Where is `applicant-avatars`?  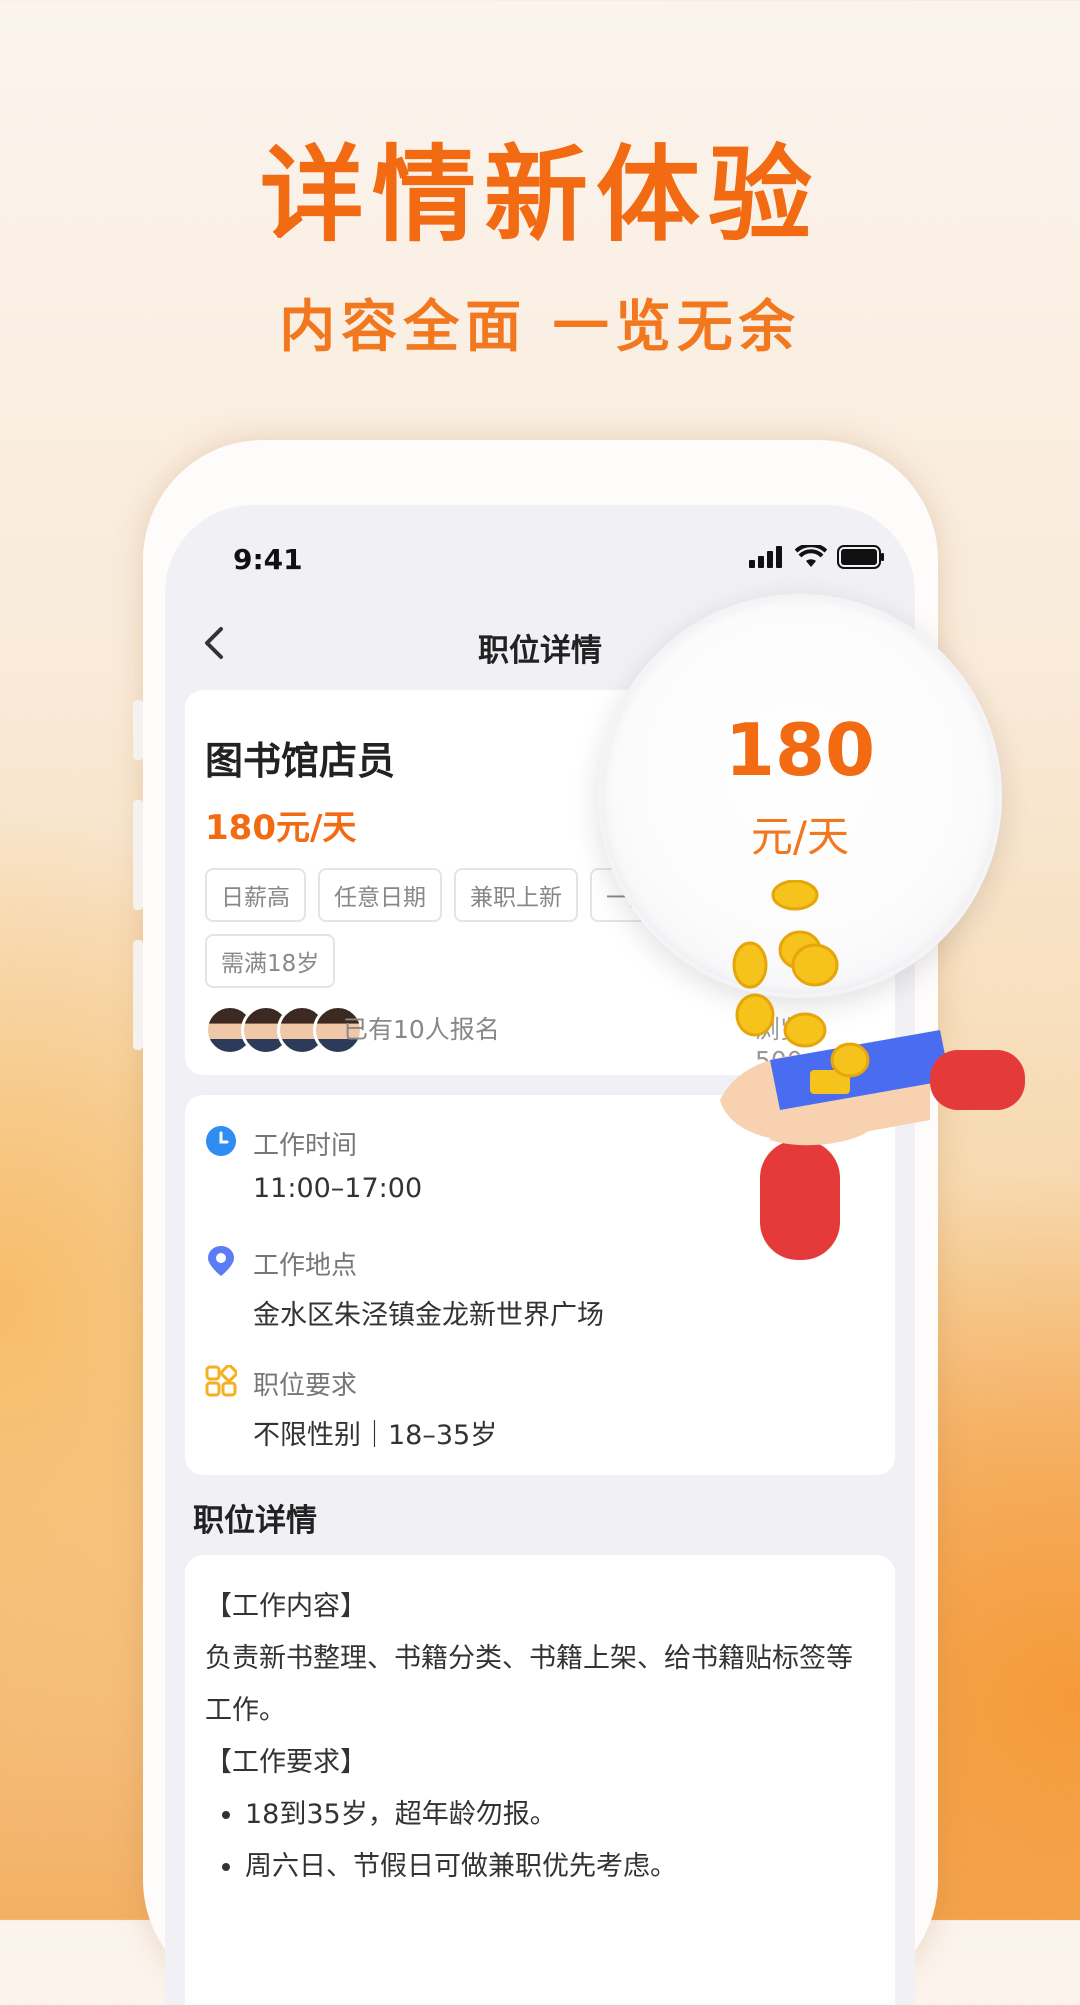
applicant-avatars is located at coordinates (284, 1030).